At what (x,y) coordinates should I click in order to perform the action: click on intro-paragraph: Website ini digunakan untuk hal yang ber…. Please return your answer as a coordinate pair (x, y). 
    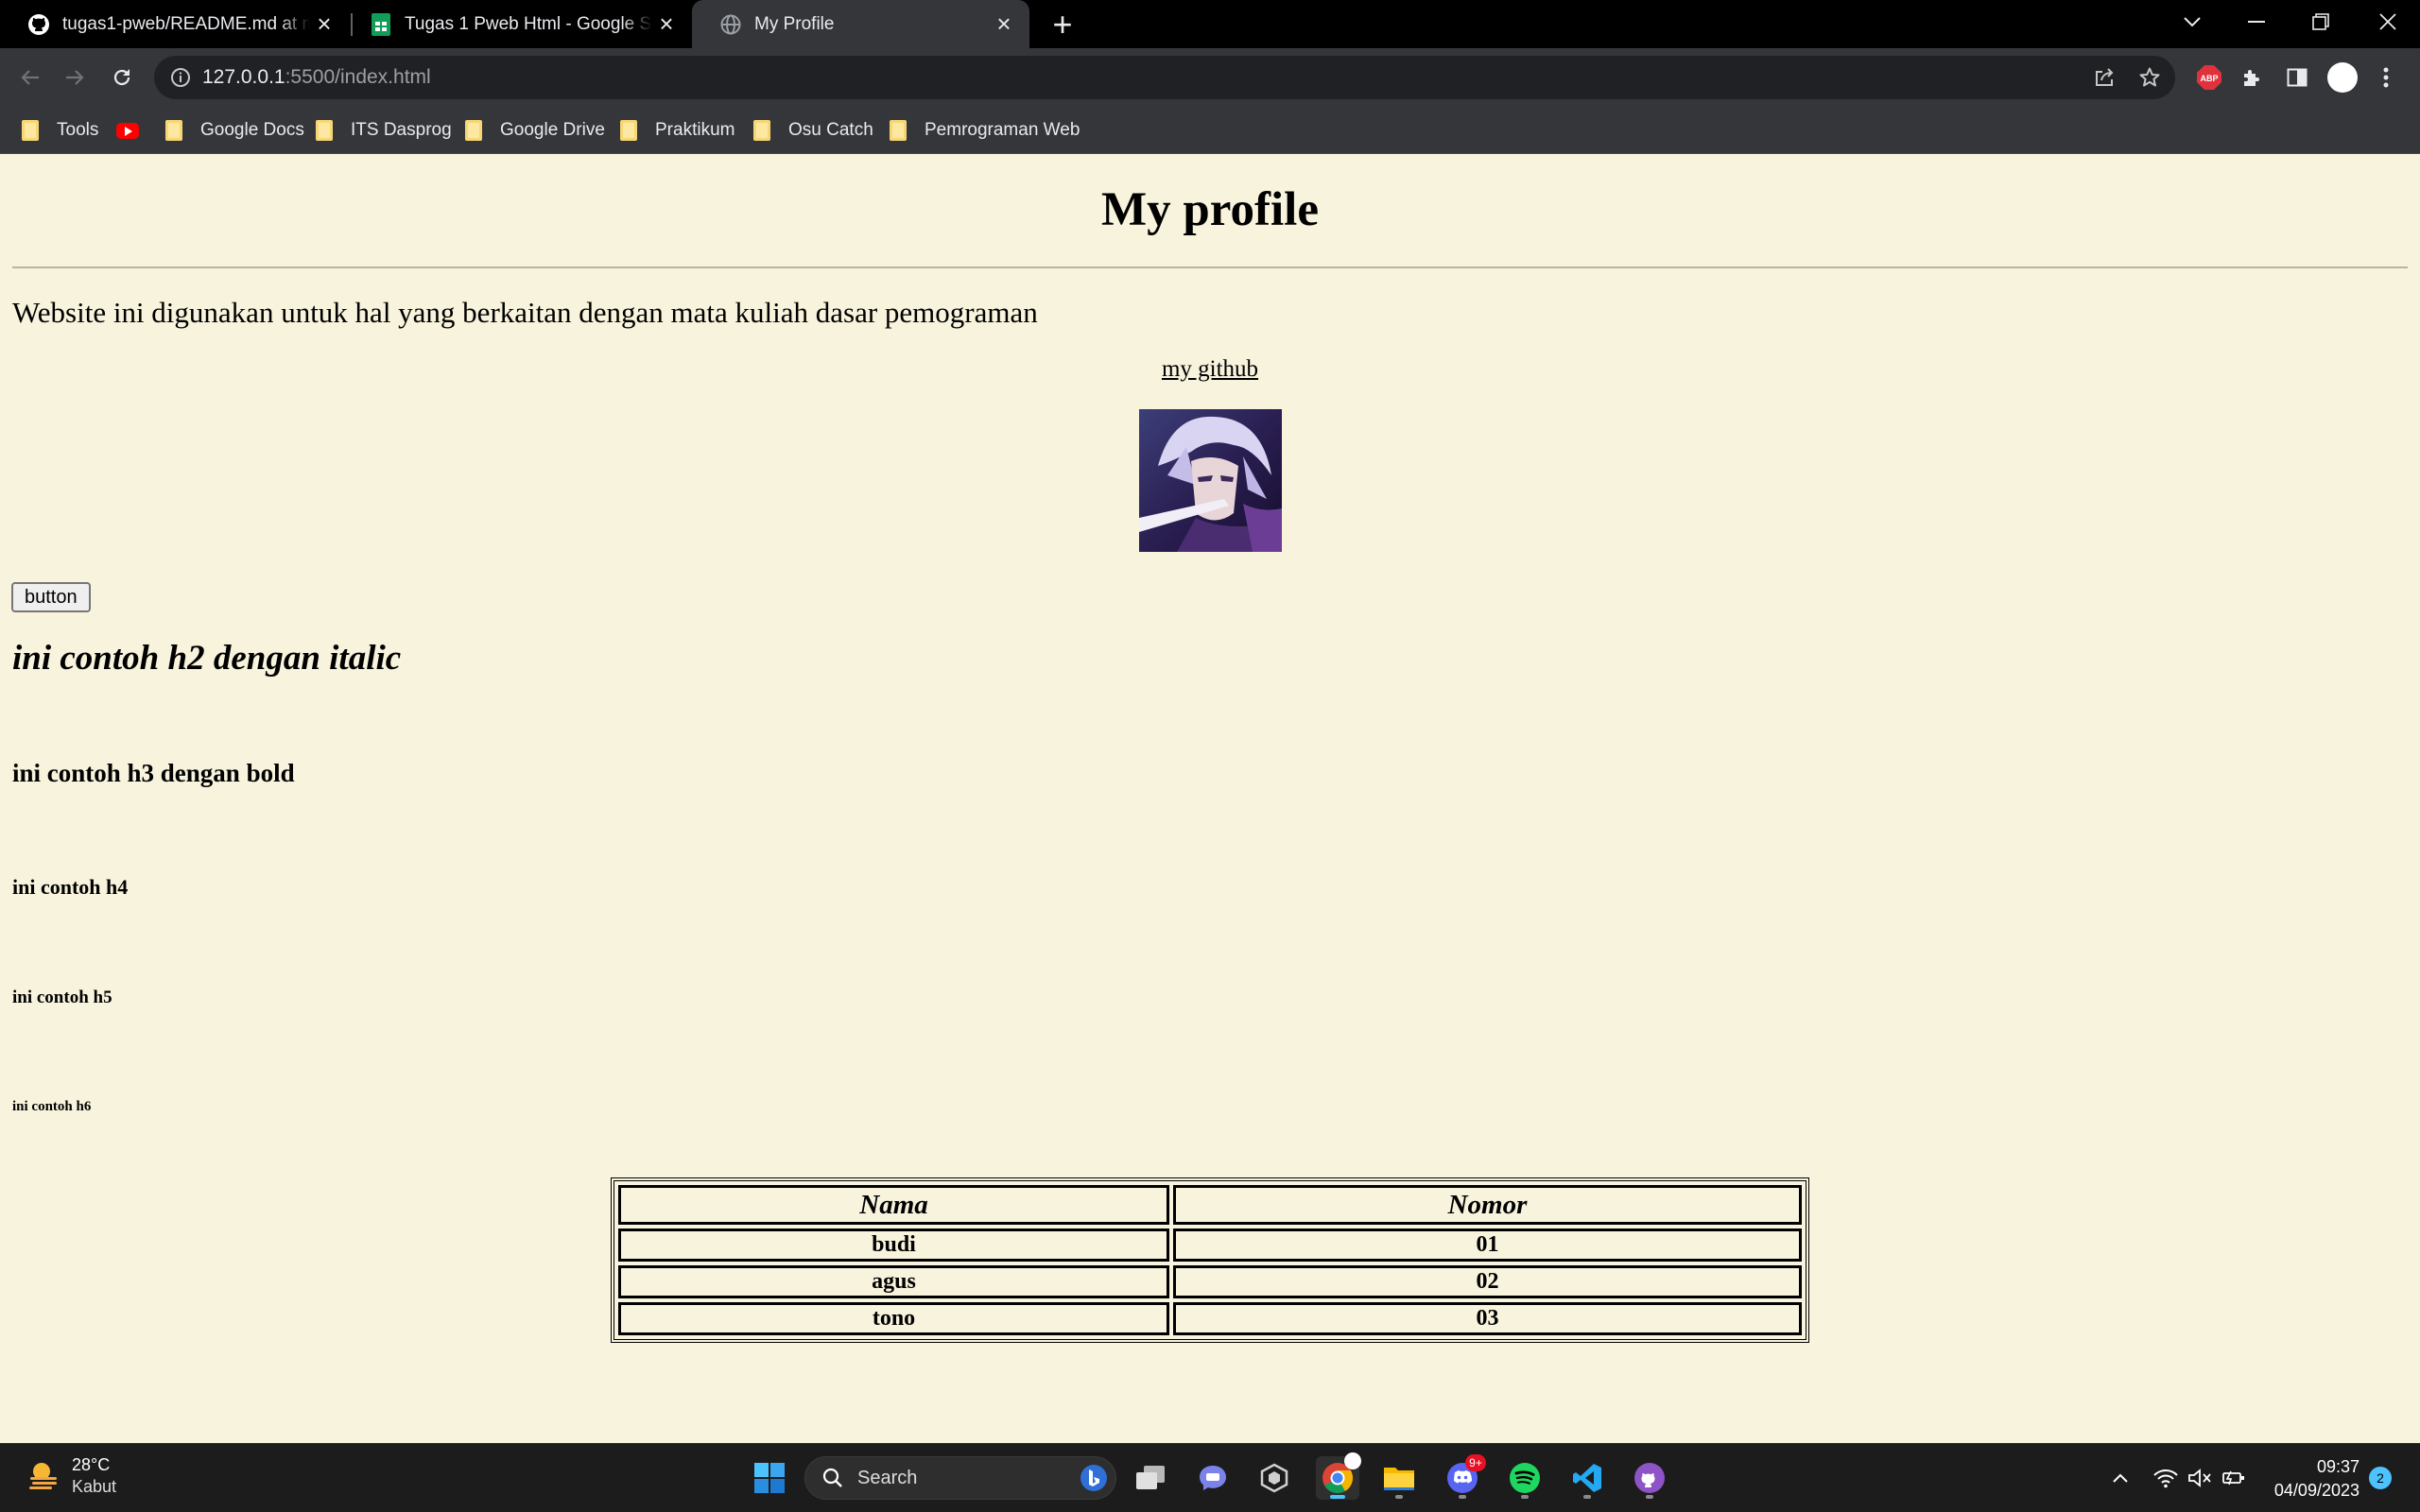
    Looking at the image, I should click on (525, 312).